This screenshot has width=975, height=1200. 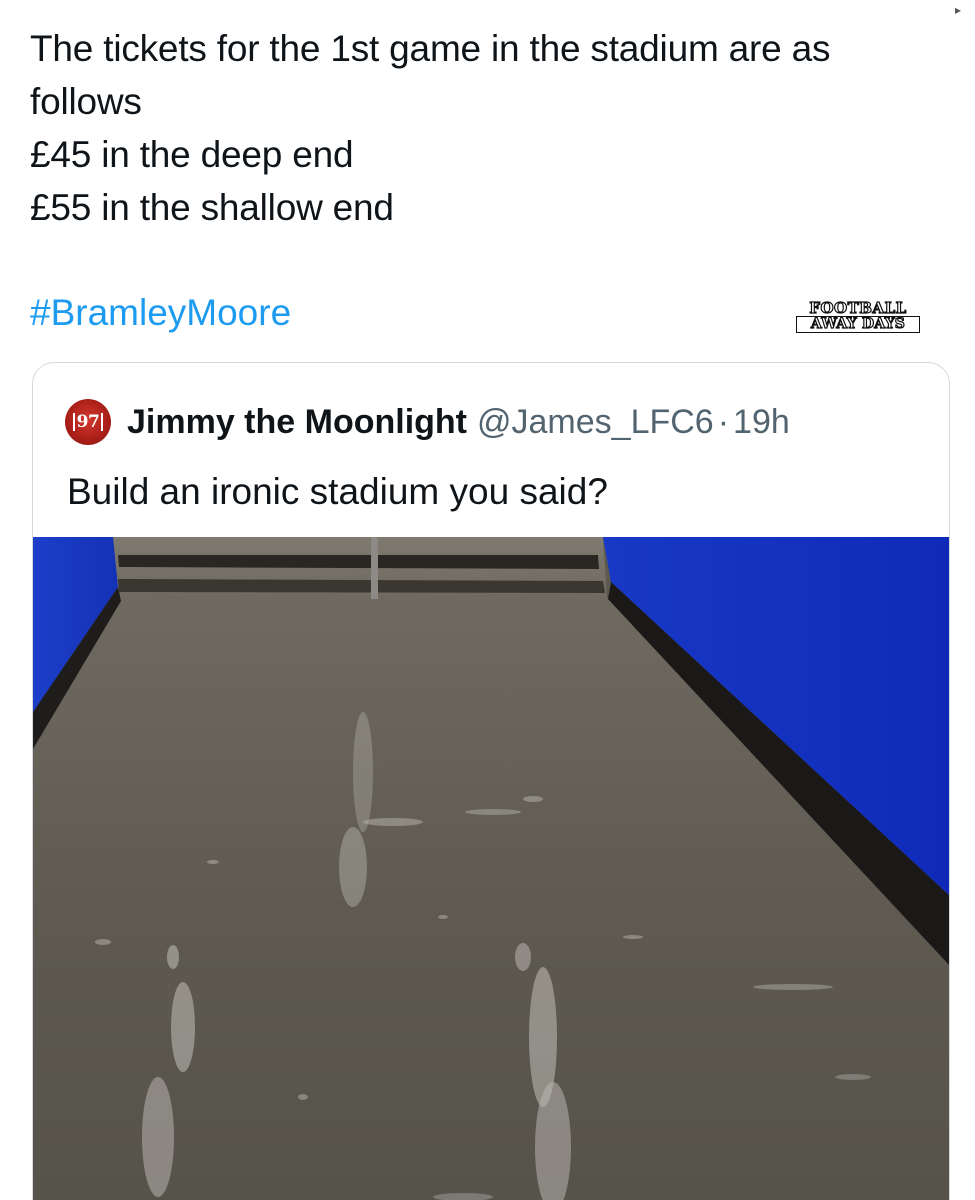 What do you see at coordinates (761, 422) in the screenshot?
I see `post-timestamp: 19h` at bounding box center [761, 422].